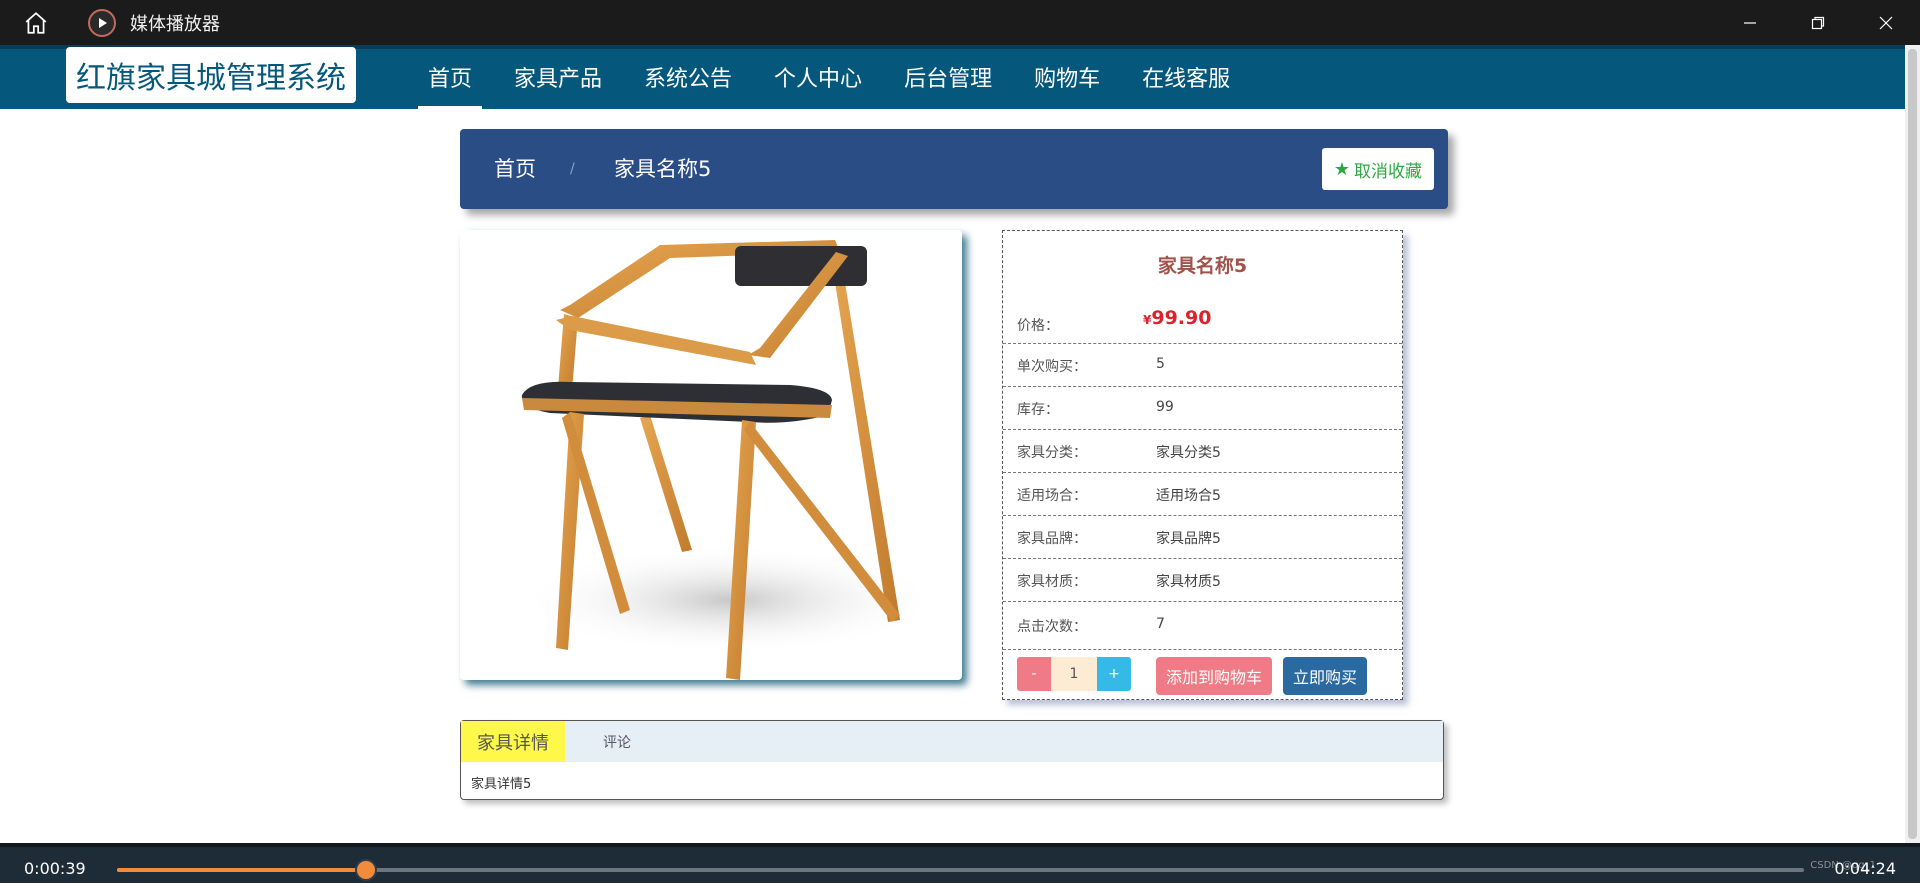  I want to click on minimize-icon, so click(1750, 22).